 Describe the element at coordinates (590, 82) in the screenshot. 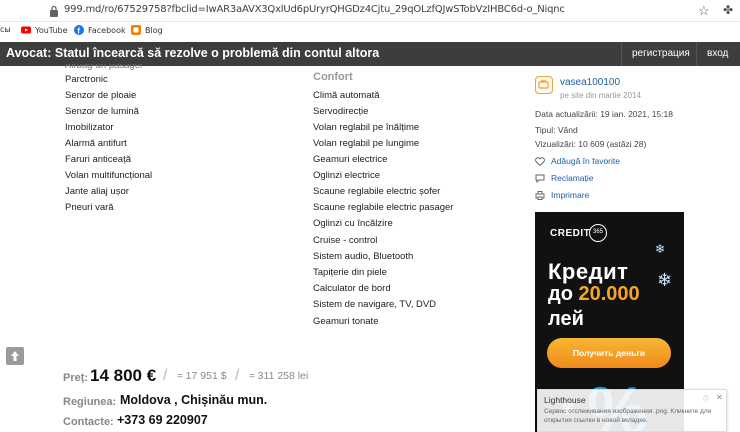

I see `seller-name-link: vasea100100` at that location.